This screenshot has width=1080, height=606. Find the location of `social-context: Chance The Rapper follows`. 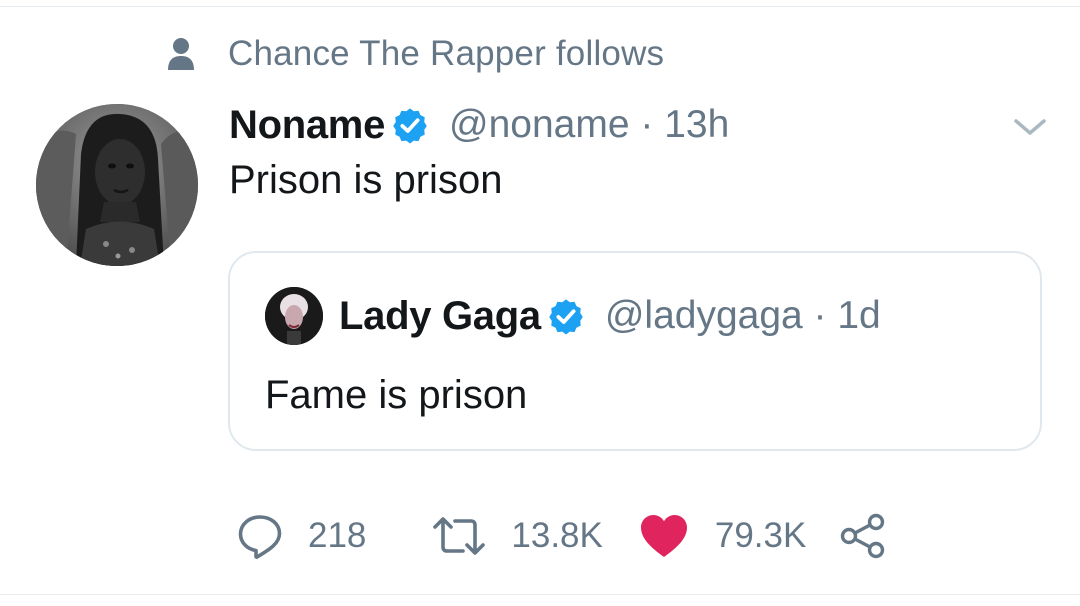

social-context: Chance The Rapper follows is located at coordinates (414, 54).